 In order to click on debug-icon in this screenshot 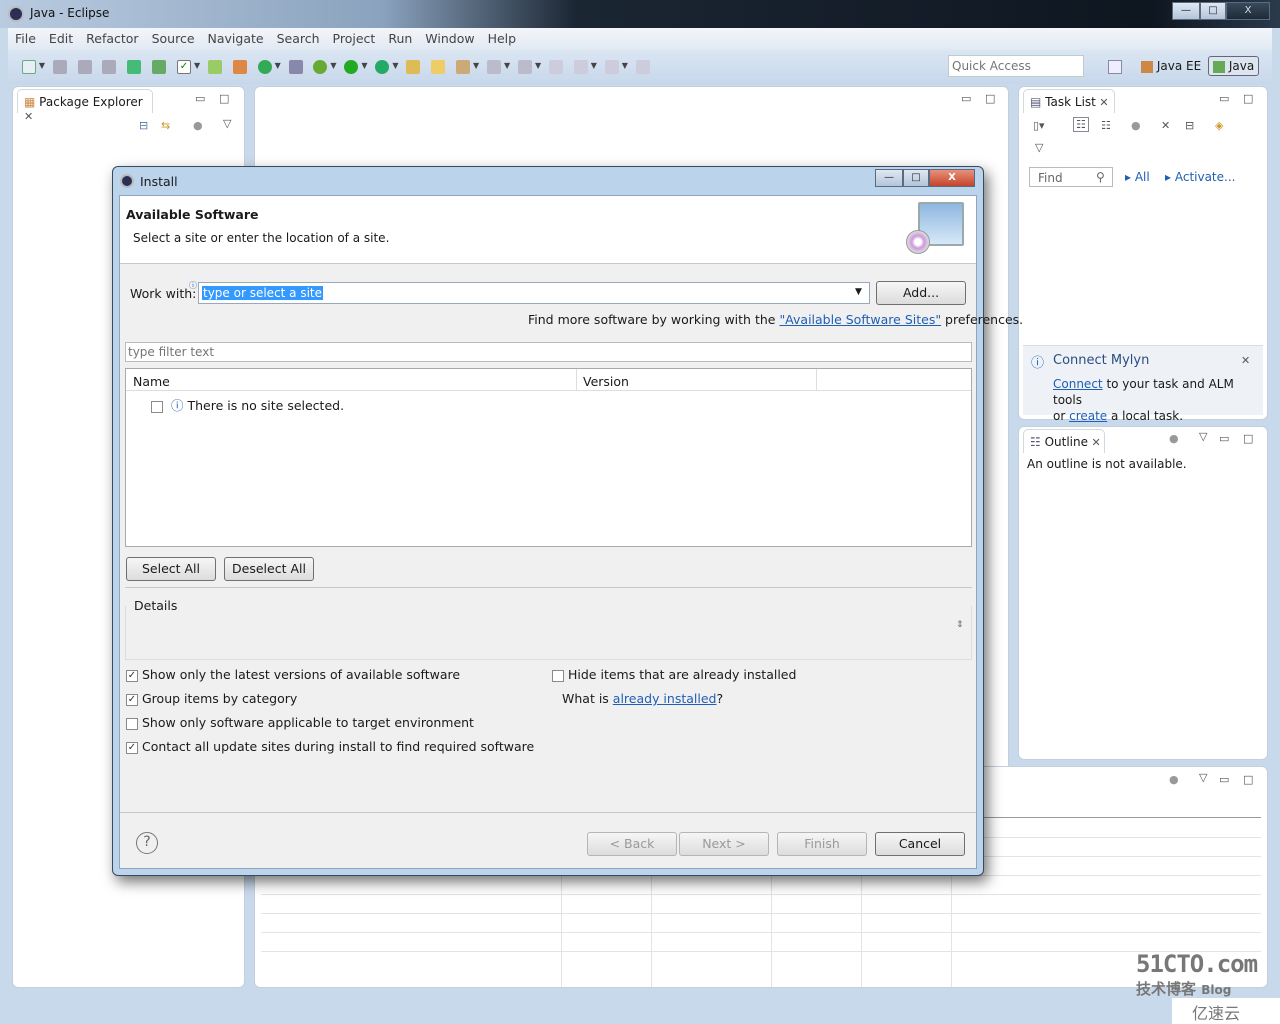, I will do `click(320, 67)`.